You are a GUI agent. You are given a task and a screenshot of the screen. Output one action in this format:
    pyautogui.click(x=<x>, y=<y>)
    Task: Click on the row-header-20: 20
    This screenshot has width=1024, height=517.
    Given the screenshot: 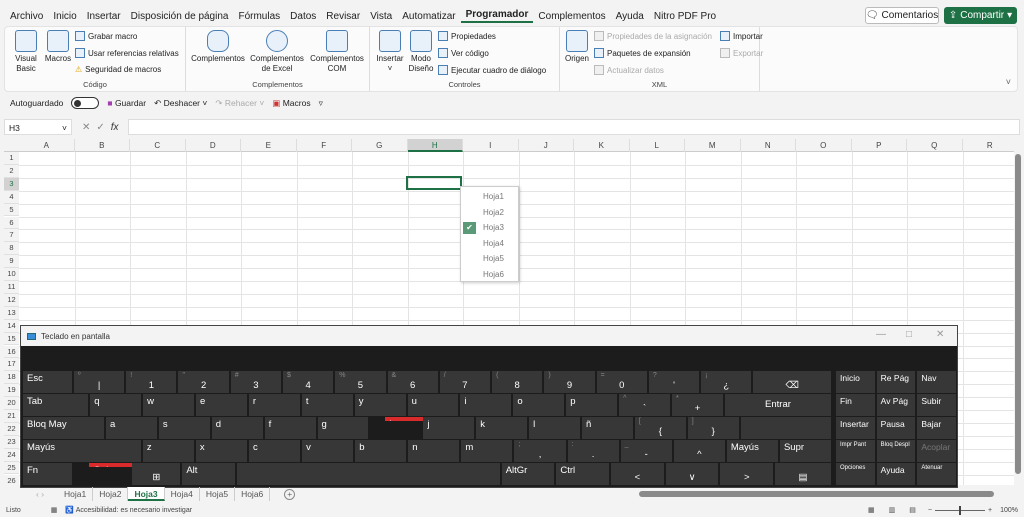 What is the action you would take?
    pyautogui.click(x=11, y=403)
    